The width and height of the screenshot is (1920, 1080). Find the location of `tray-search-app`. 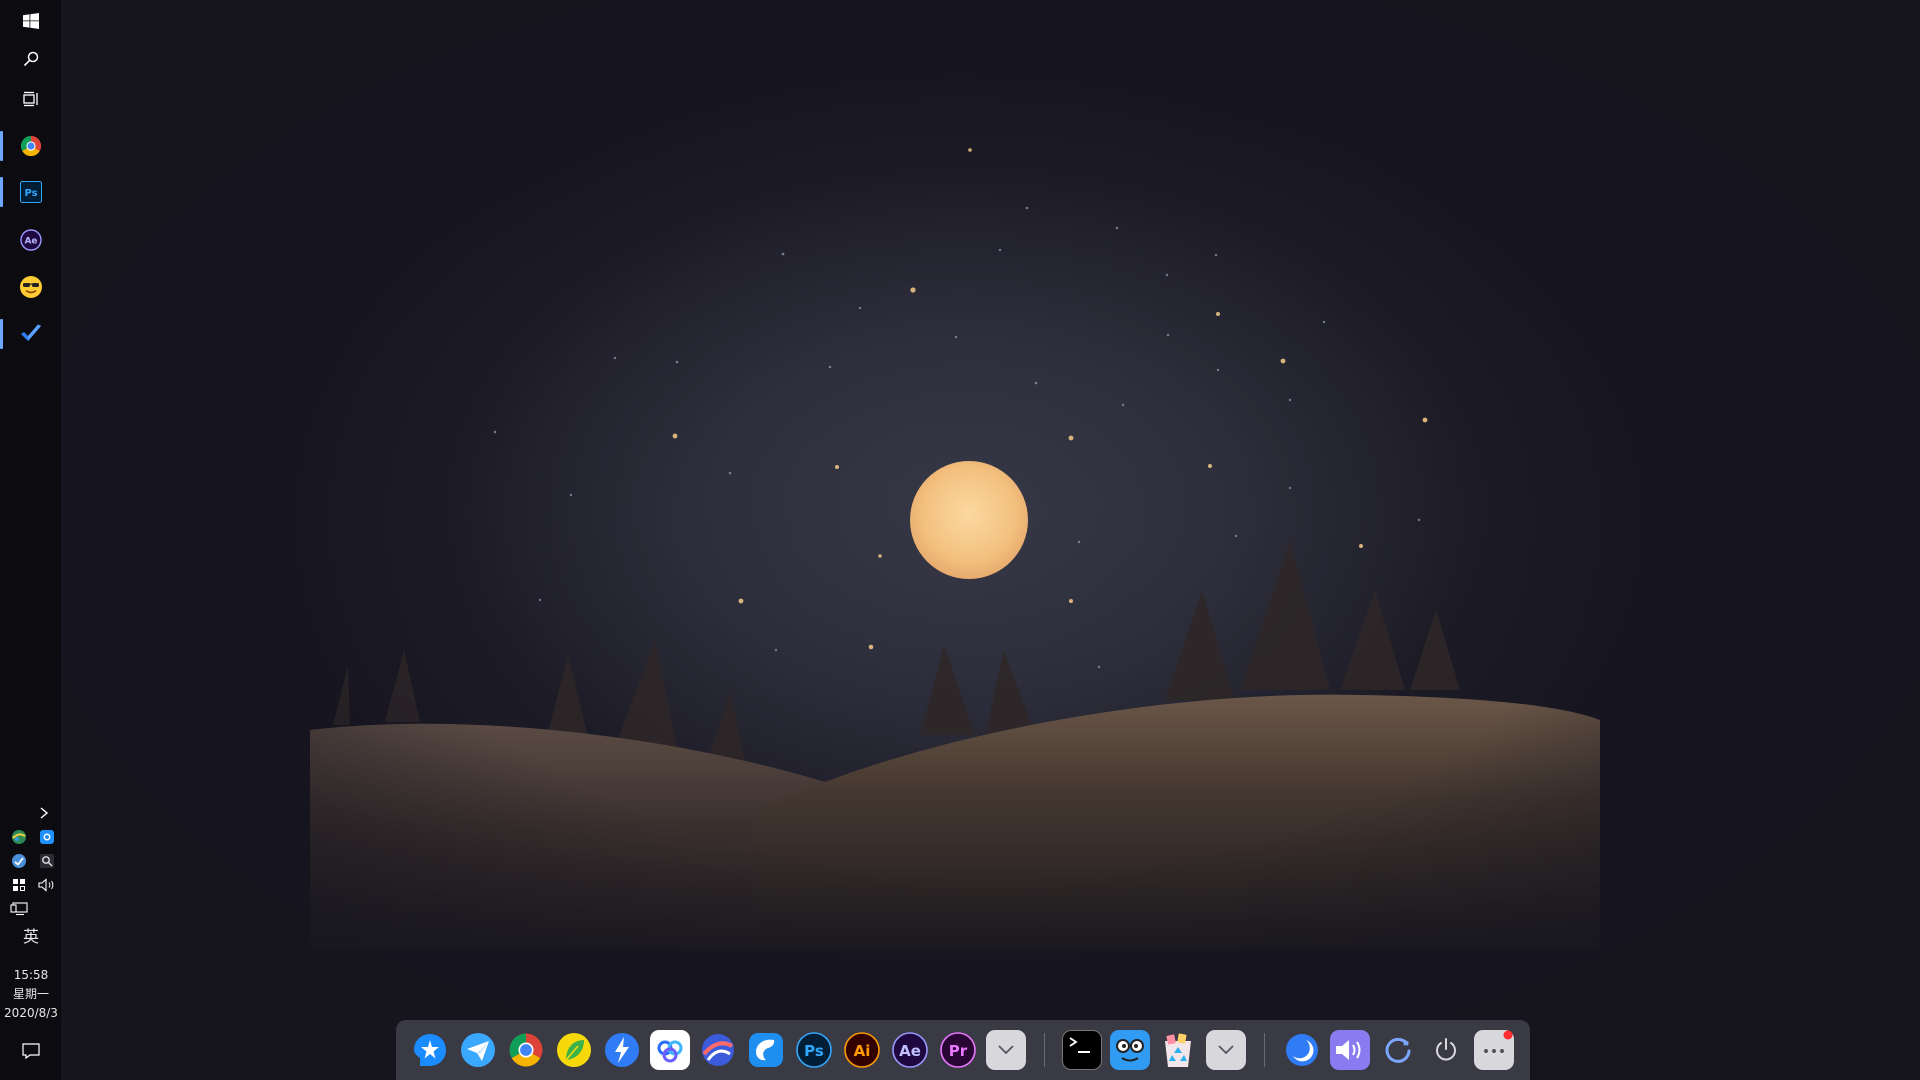

tray-search-app is located at coordinates (47, 861).